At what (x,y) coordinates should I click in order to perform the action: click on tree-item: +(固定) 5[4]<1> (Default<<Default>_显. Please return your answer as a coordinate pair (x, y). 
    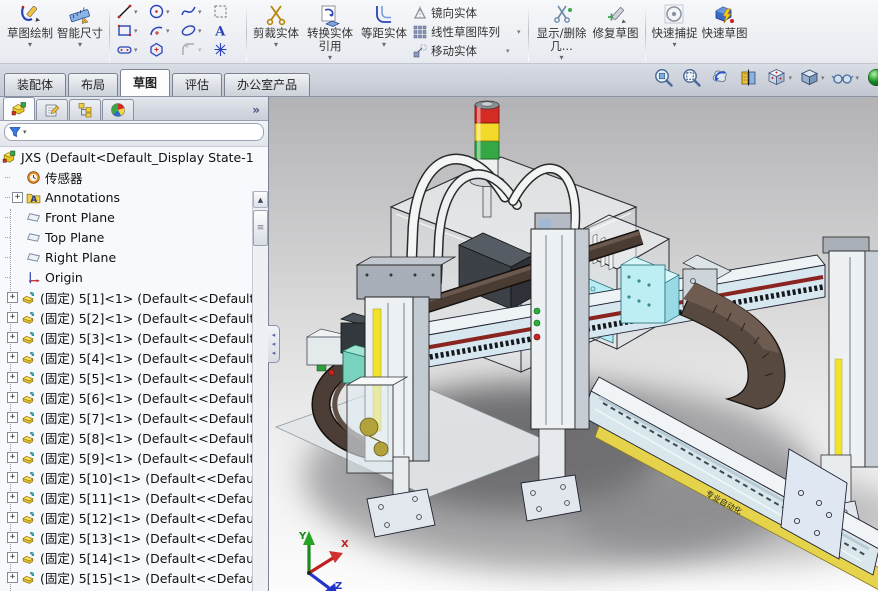
    Looking at the image, I should click on (126, 357).